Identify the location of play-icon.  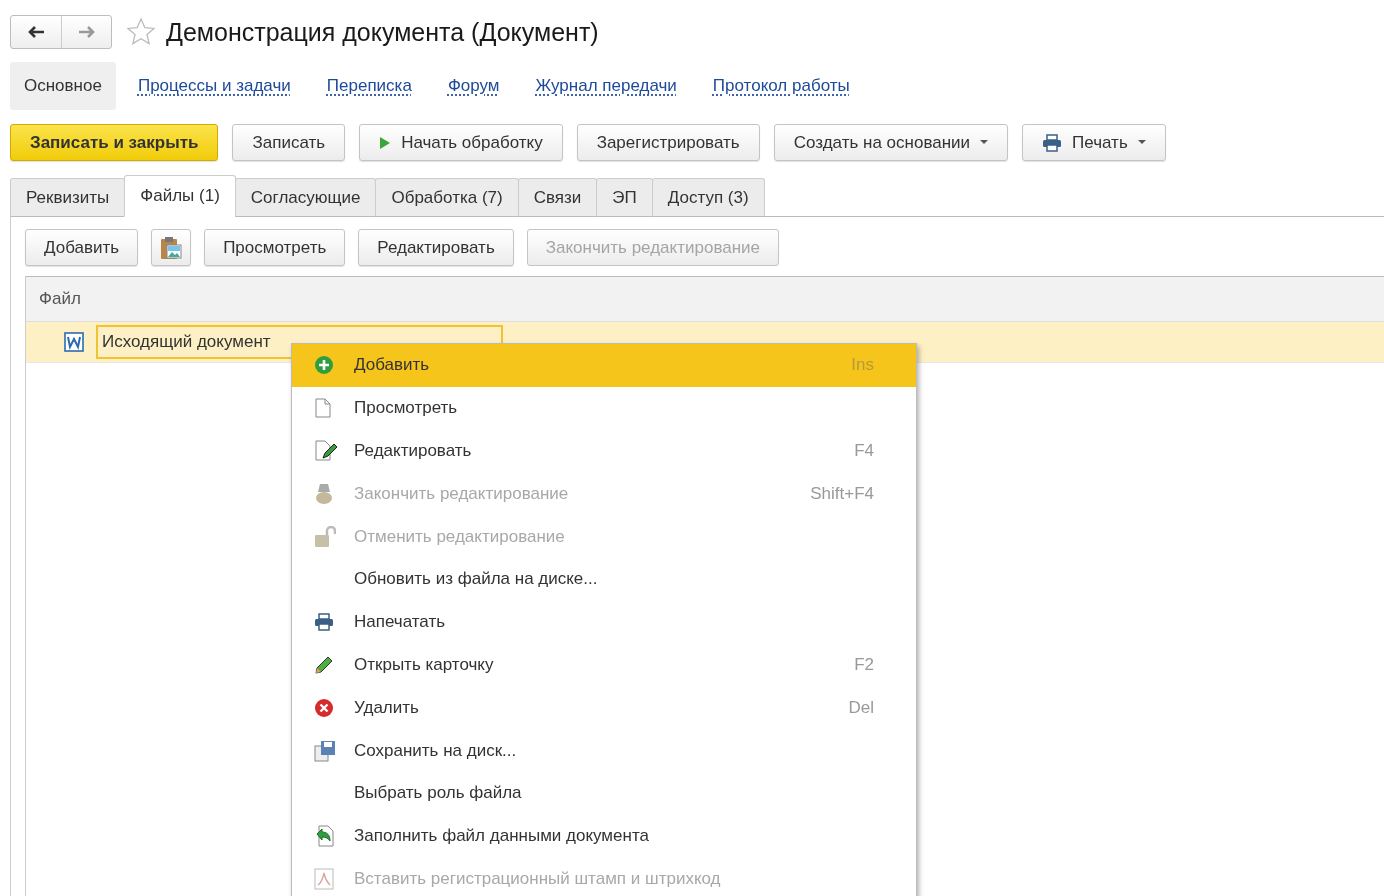
(385, 142).